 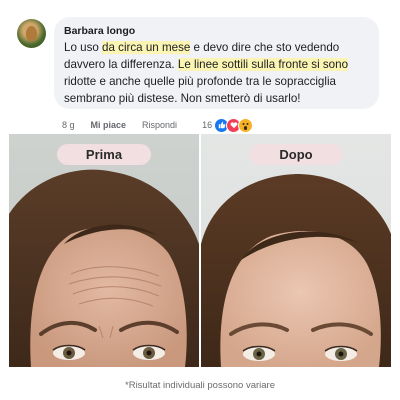 I want to click on wow-icon, so click(x=246, y=125).